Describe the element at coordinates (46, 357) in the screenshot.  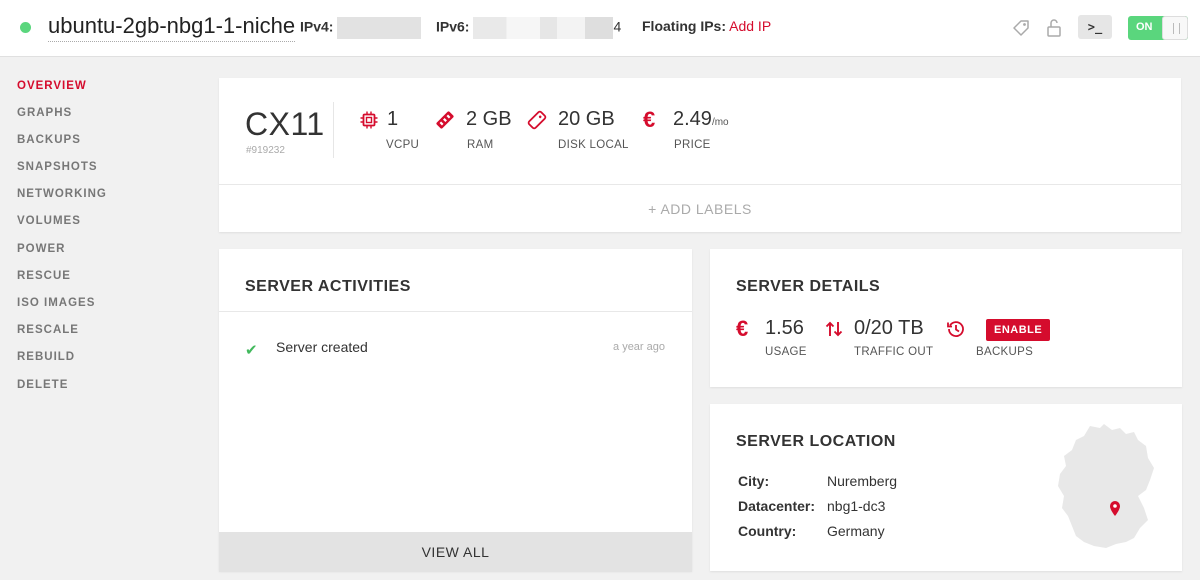
I see `sidebar-item-rebuild: REBUILD` at that location.